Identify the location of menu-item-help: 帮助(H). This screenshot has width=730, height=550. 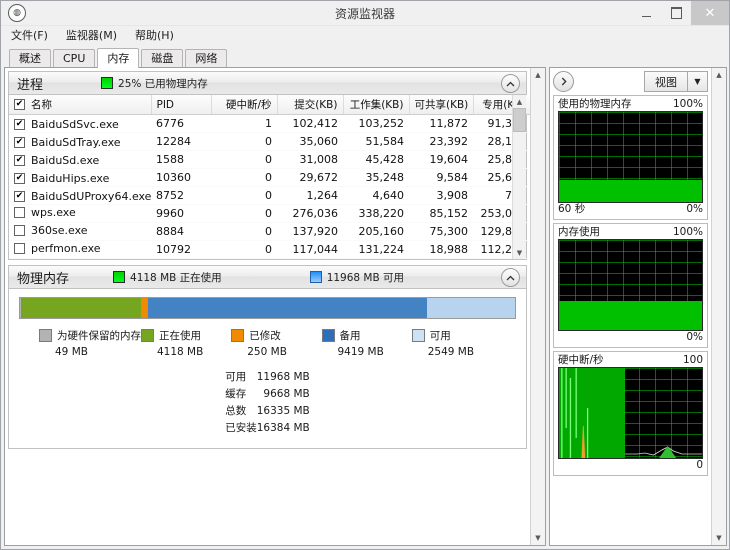
(158, 35).